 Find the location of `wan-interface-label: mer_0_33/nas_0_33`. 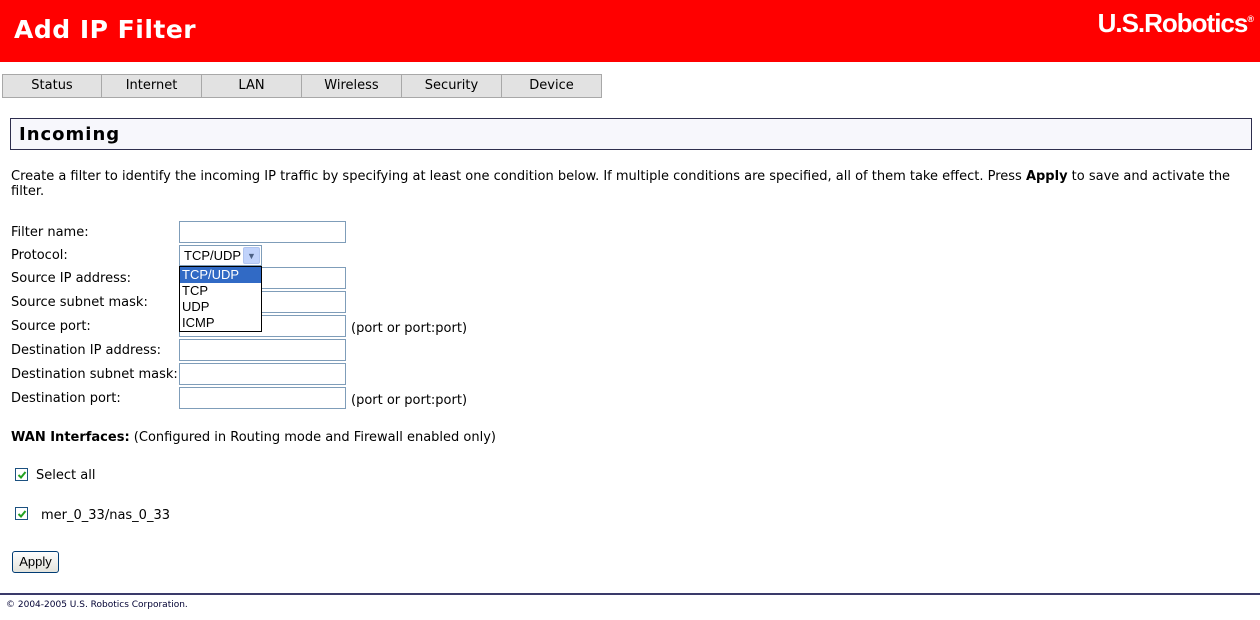

wan-interface-label: mer_0_33/nas_0_33 is located at coordinates (105, 515).